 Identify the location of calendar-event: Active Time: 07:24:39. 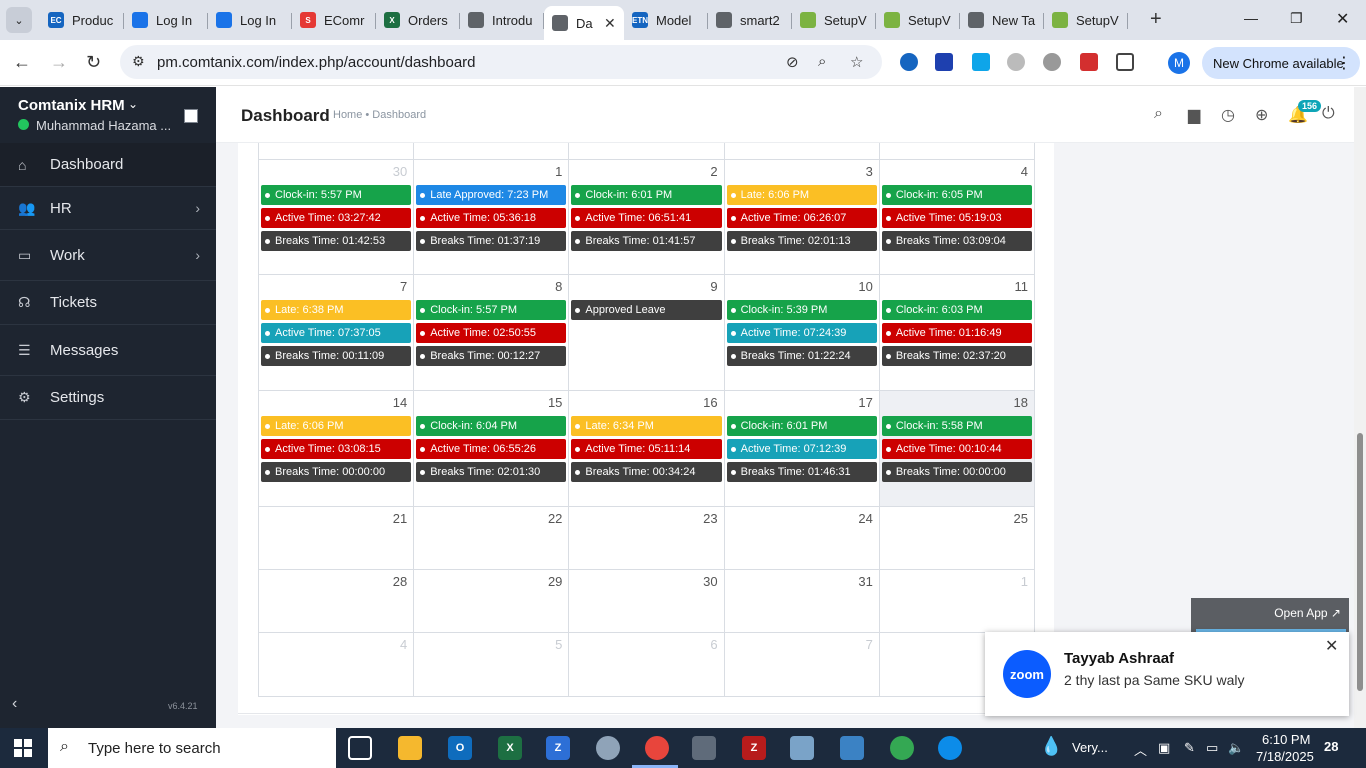
(801, 333).